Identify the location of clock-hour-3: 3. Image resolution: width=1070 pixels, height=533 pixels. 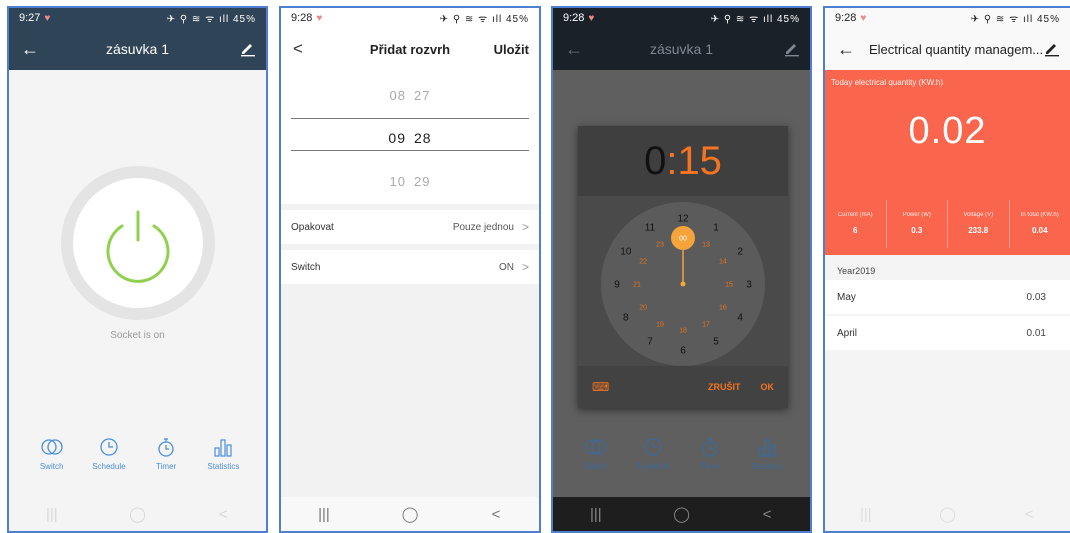
(749, 285).